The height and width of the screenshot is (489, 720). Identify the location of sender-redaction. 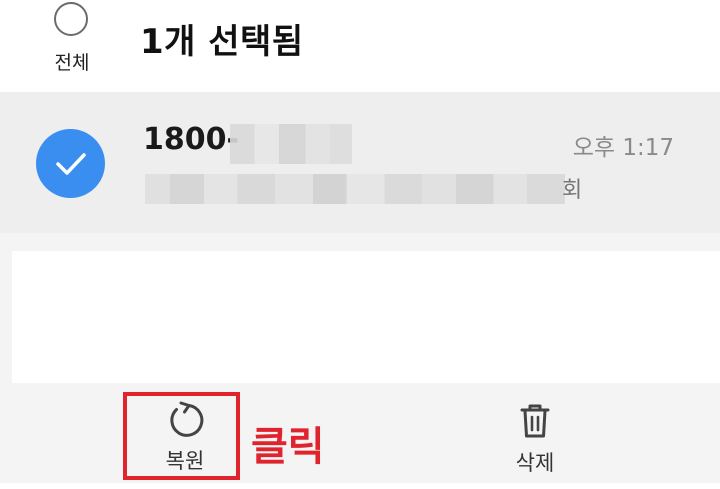
(291, 144).